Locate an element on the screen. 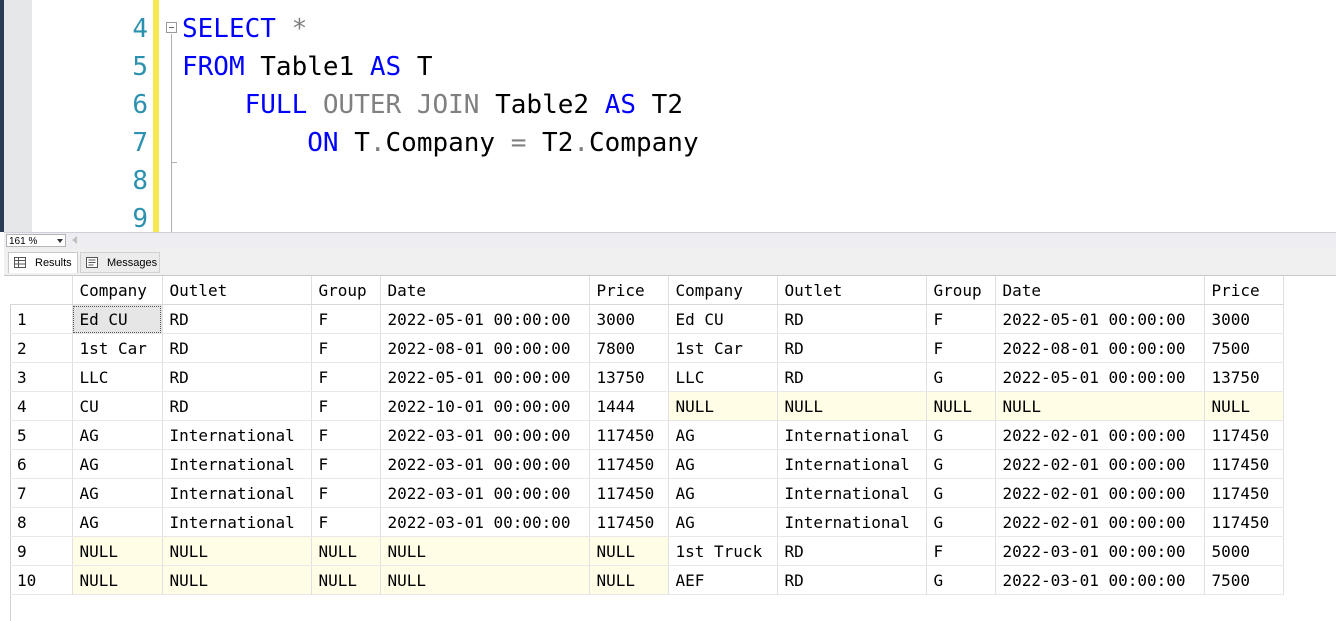 This screenshot has width=1336, height=621. row-number: 6 is located at coordinates (41, 464).